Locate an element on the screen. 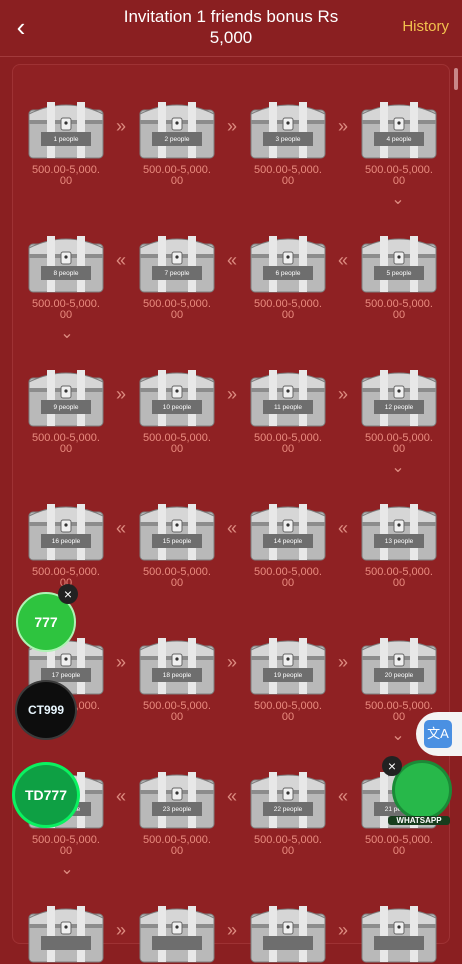 The width and height of the screenshot is (462, 964). chest-people-label: 5 people is located at coordinates (399, 273).